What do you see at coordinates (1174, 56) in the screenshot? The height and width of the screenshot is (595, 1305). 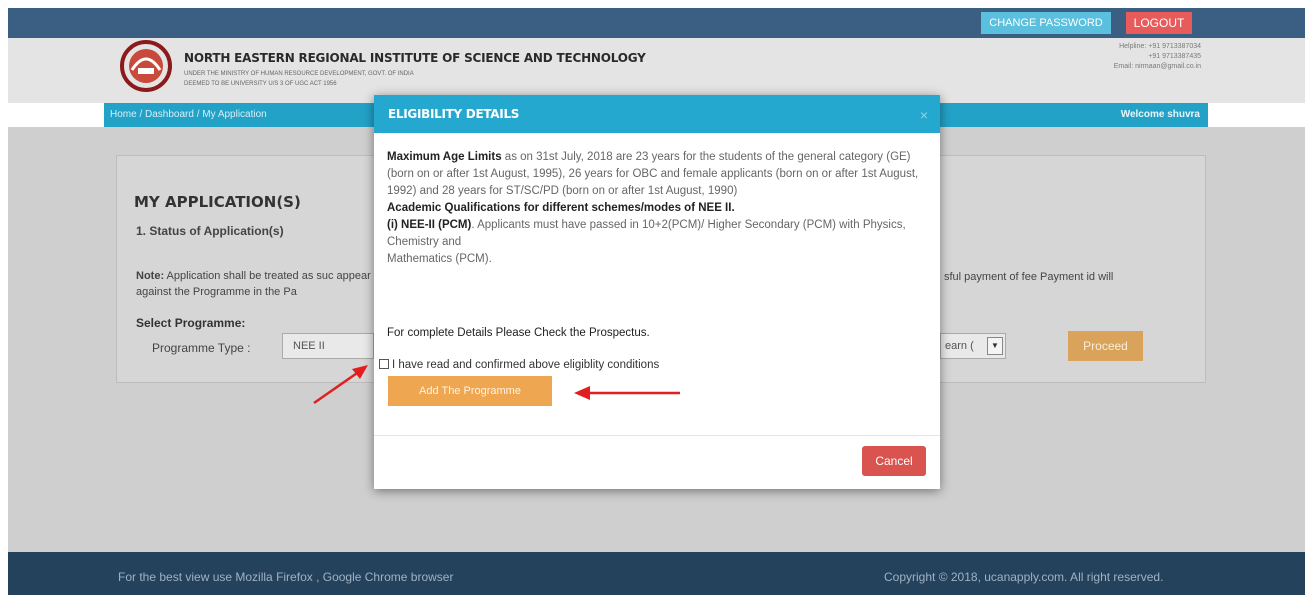 I see `helpline-text-2: +91 9713387435` at bounding box center [1174, 56].